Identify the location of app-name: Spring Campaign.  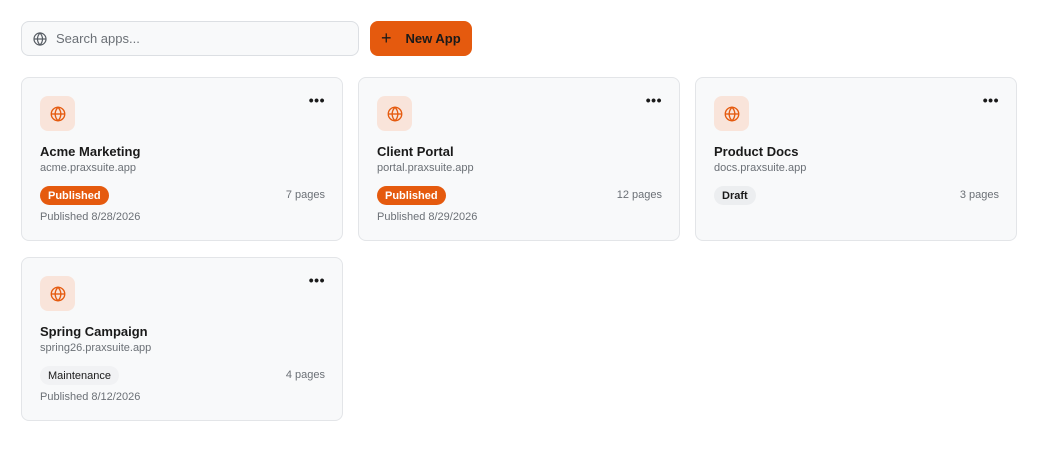
(94, 331).